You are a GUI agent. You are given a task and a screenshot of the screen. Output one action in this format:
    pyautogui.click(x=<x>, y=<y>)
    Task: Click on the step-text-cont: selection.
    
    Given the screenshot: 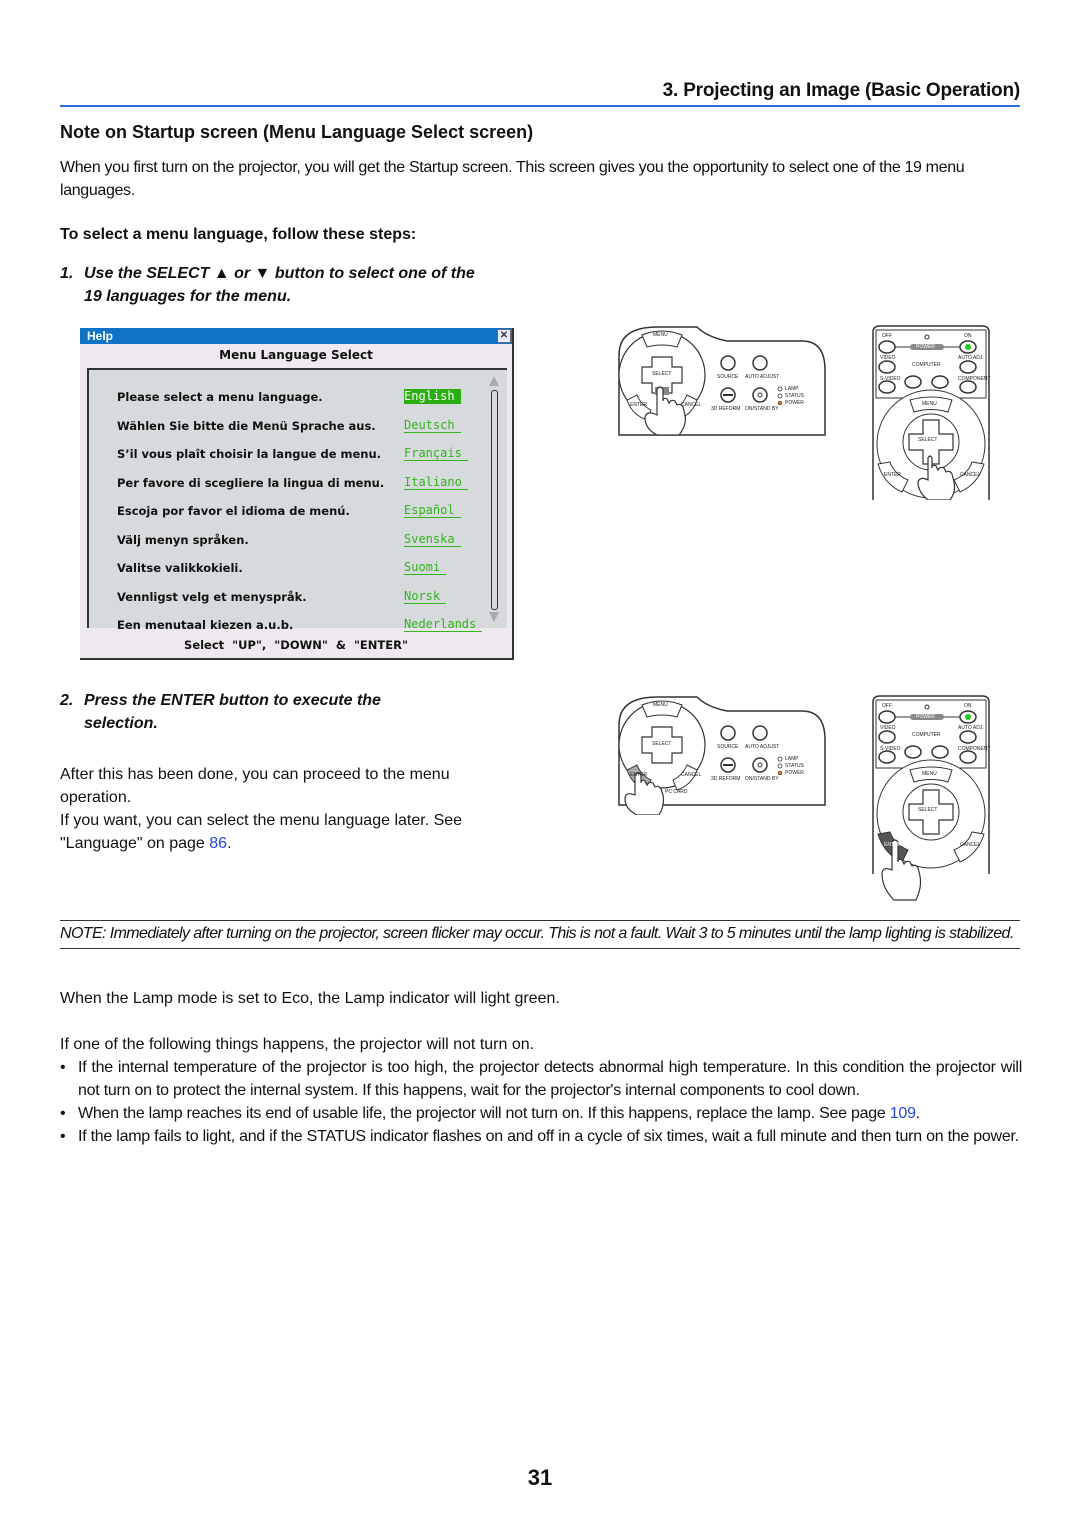 What is the action you would take?
    pyautogui.click(x=121, y=723)
    